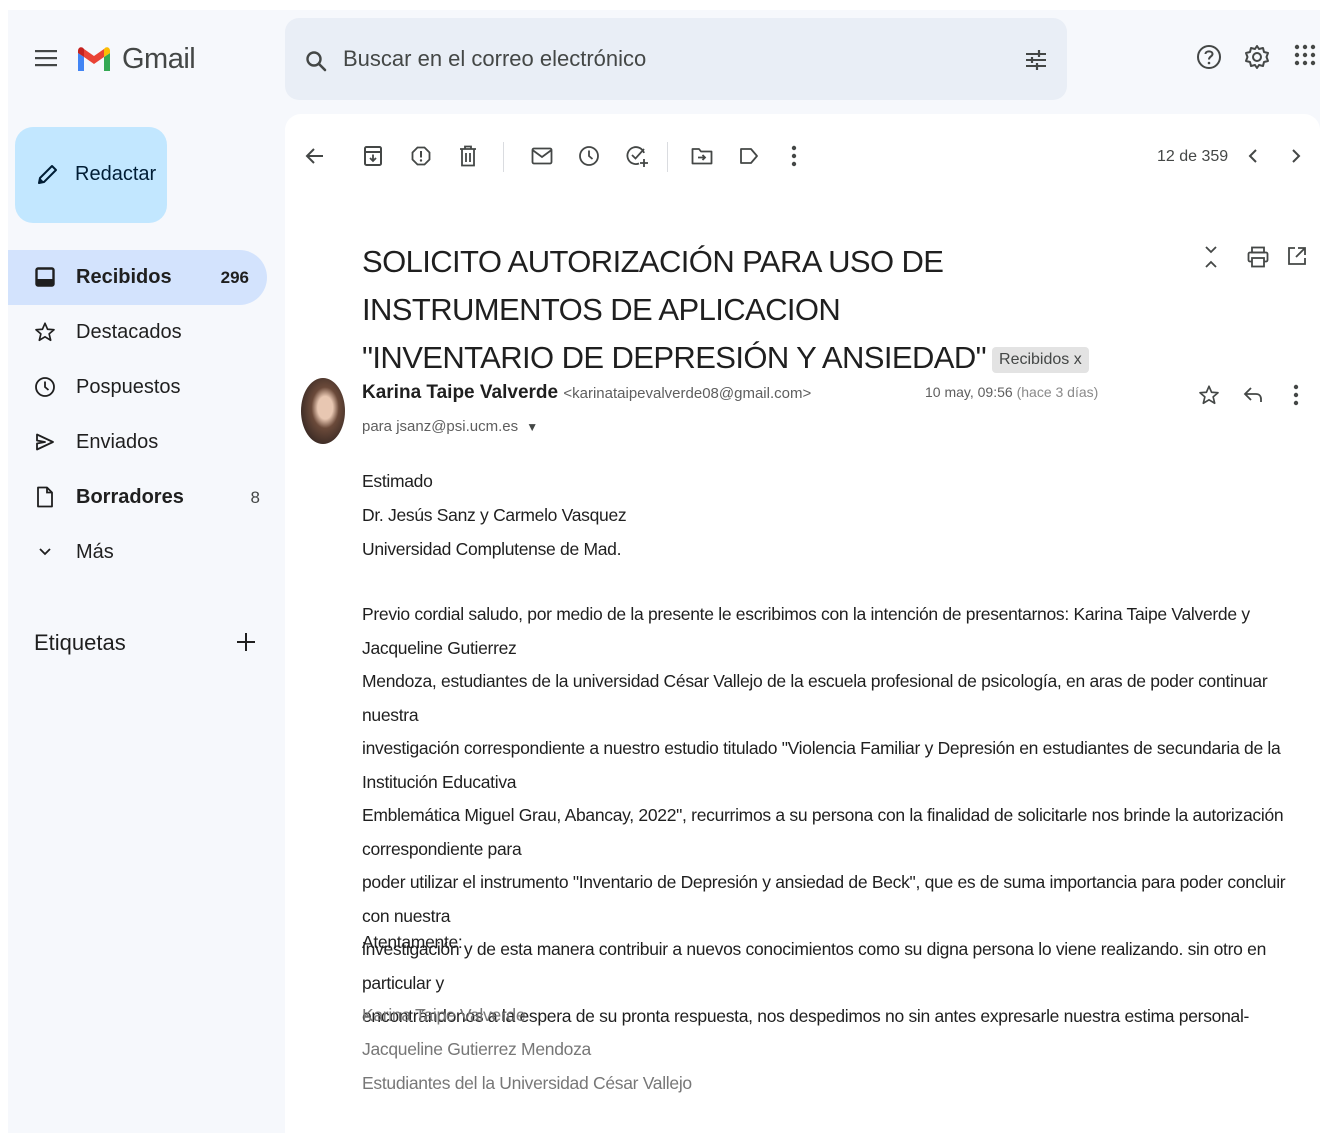 The image size is (1320, 1133). What do you see at coordinates (1257, 57) in the screenshot?
I see `gear-icon` at bounding box center [1257, 57].